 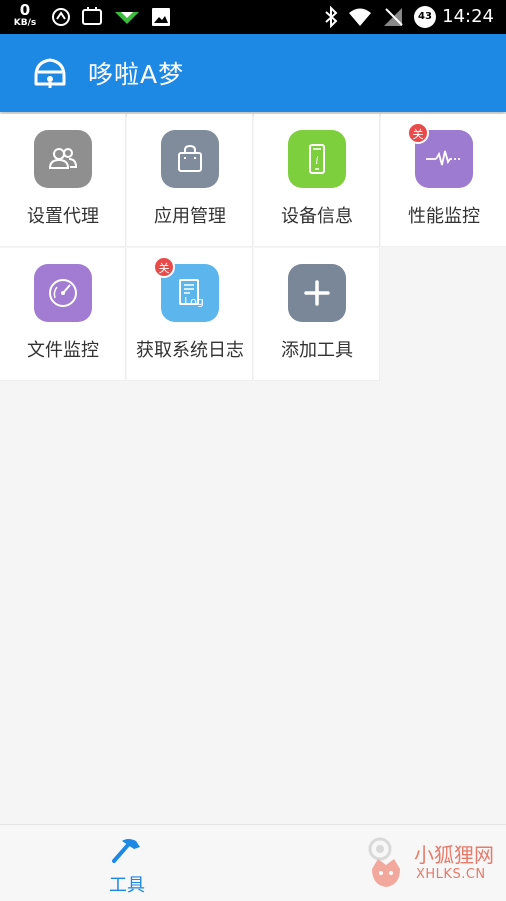 I want to click on tool-add: 添加工具, so click(x=317, y=314).